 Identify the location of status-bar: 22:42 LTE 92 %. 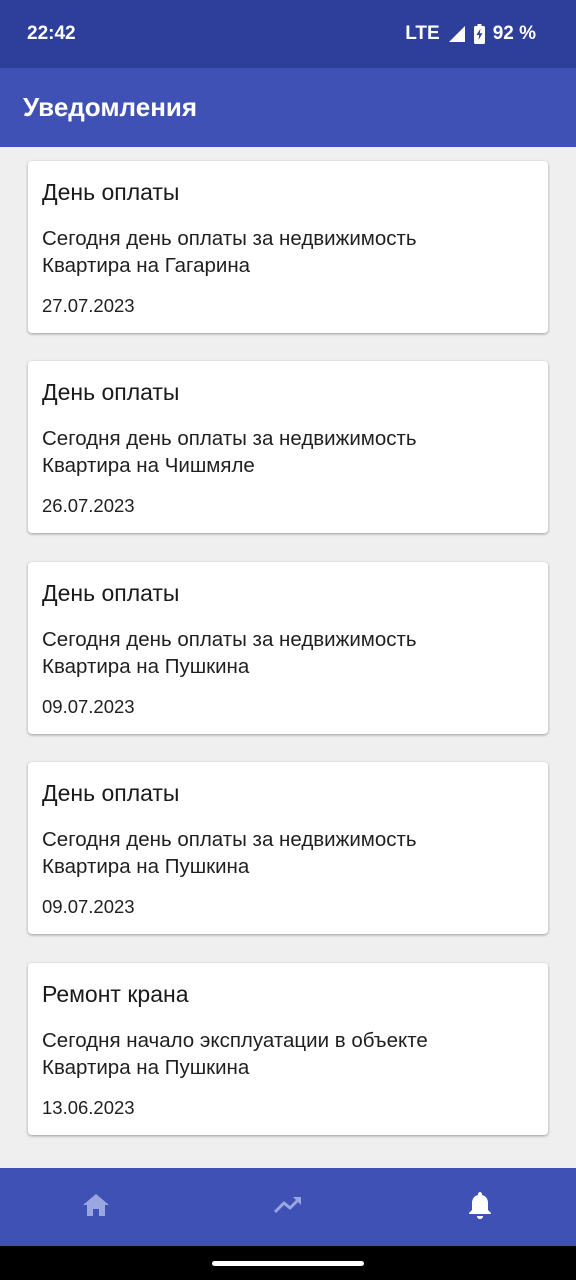
(288, 34).